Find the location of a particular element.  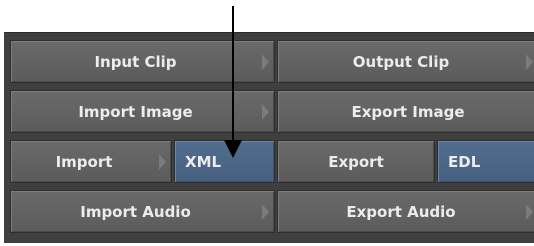

callout-arrow-head is located at coordinates (233, 149).